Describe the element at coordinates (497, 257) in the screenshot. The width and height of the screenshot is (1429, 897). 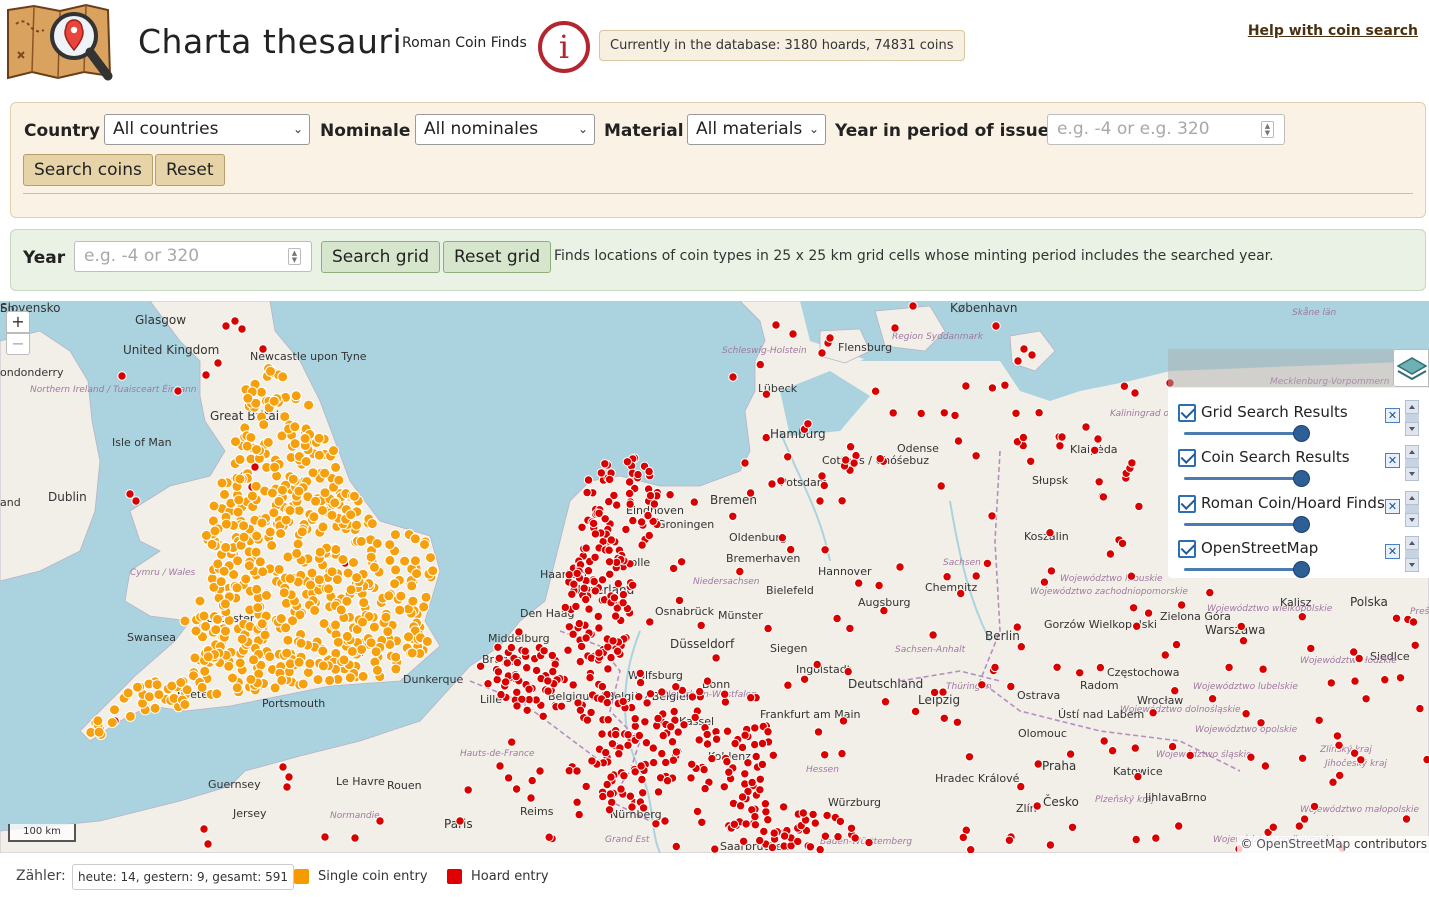
I see `reset-grid-button: Reset grid` at that location.